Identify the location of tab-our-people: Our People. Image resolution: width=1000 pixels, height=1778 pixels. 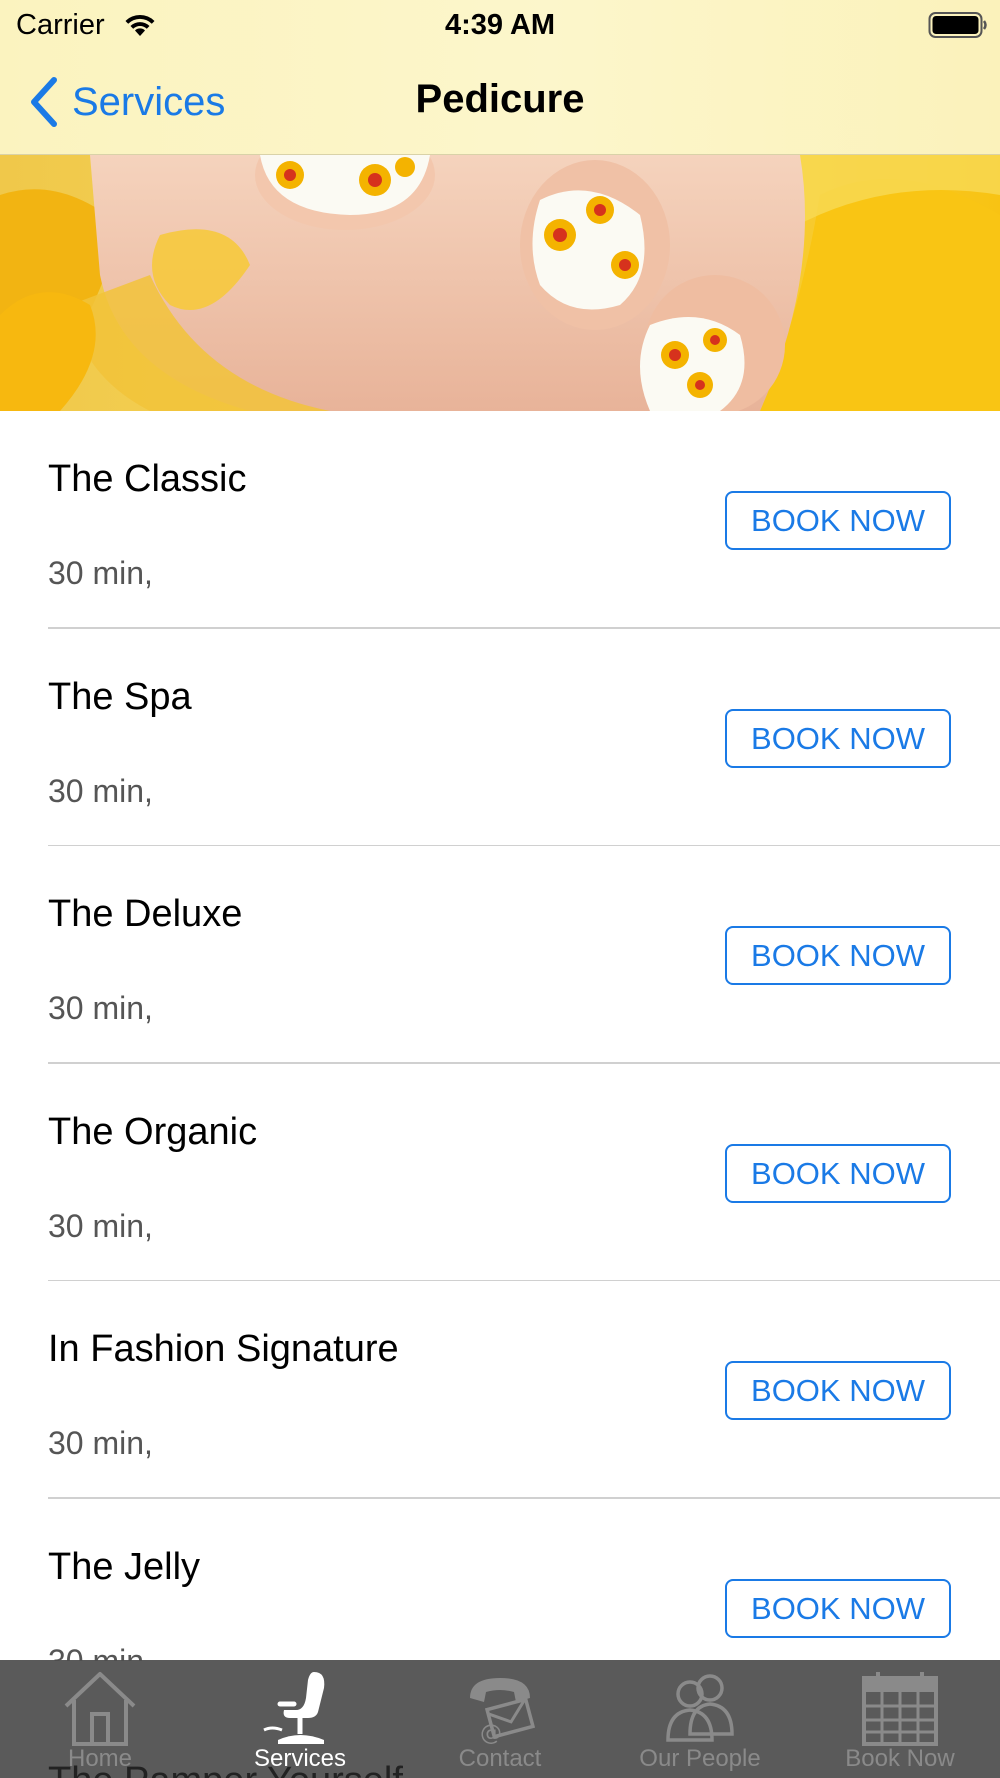
(700, 1719).